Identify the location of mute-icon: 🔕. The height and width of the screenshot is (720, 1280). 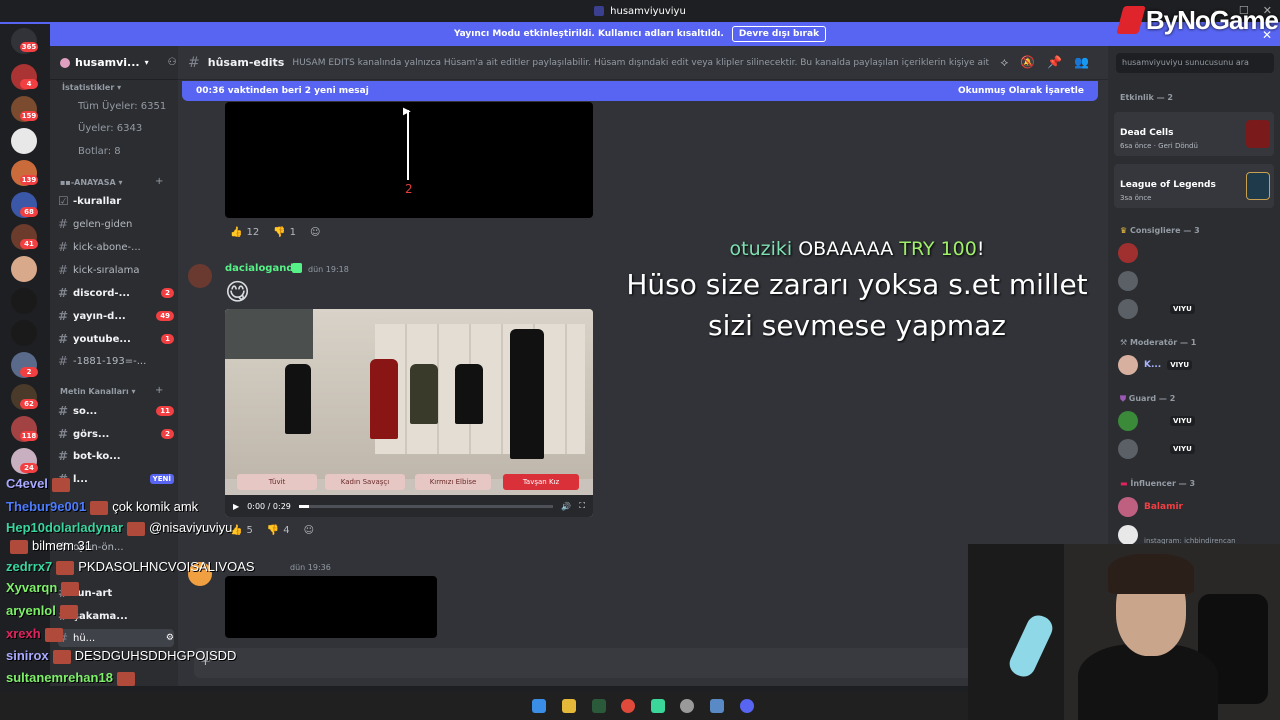
(1027, 62).